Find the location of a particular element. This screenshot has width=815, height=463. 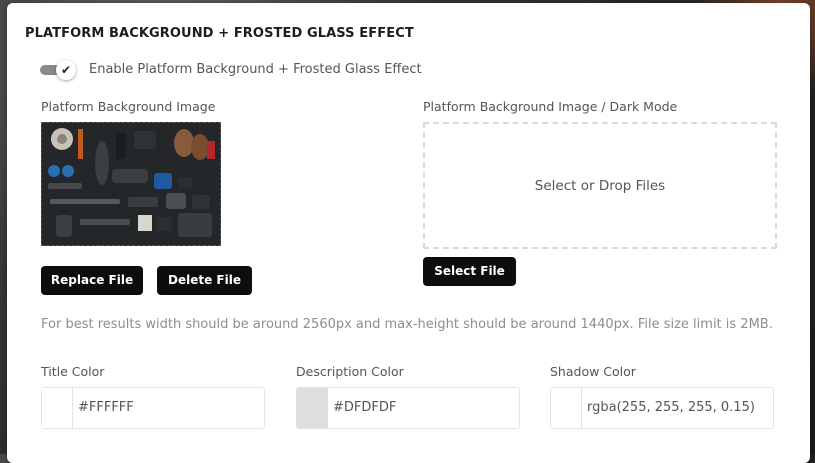

shadow-color-swatch is located at coordinates (566, 408).